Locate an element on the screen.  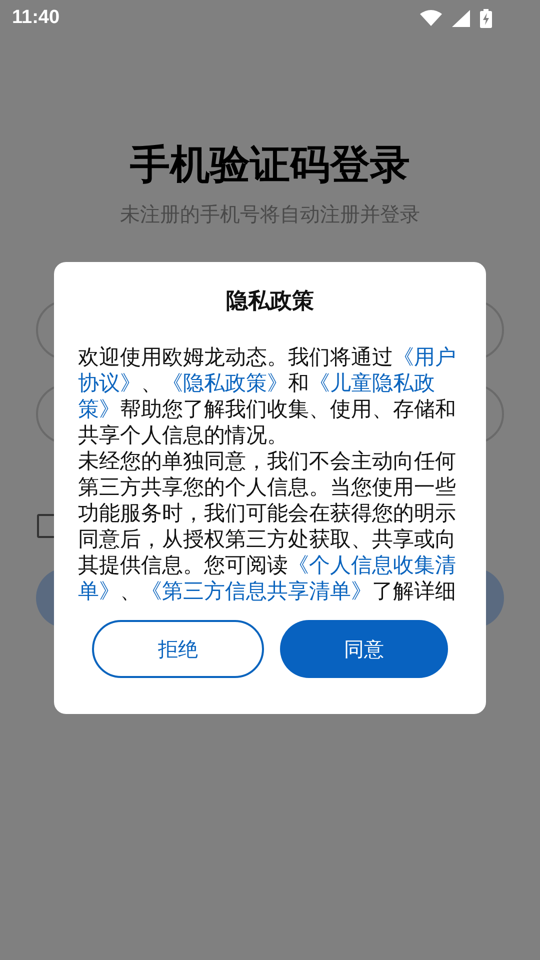
battery-charging-icon is located at coordinates (486, 18).